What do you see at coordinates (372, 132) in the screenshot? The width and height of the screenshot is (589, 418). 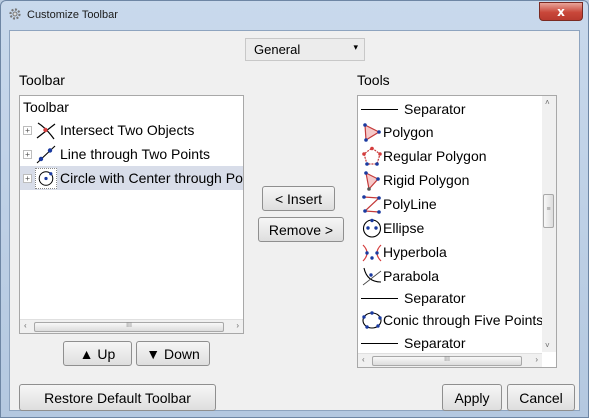 I see `polygon-icon` at bounding box center [372, 132].